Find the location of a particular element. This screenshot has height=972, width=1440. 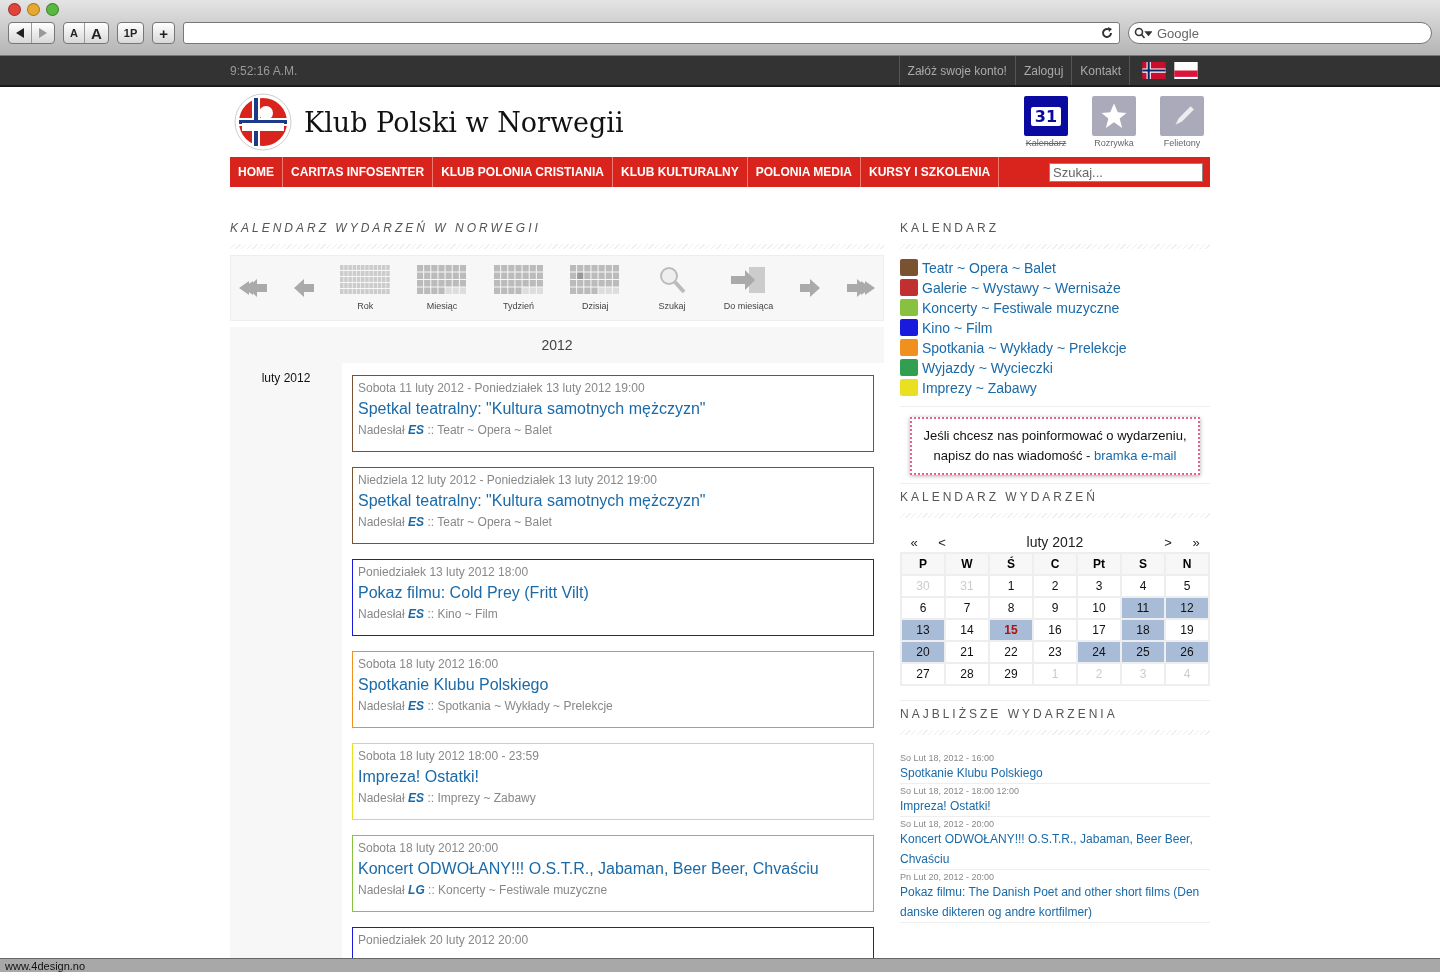

section-heading: KALENDARZ is located at coordinates (1055, 235).